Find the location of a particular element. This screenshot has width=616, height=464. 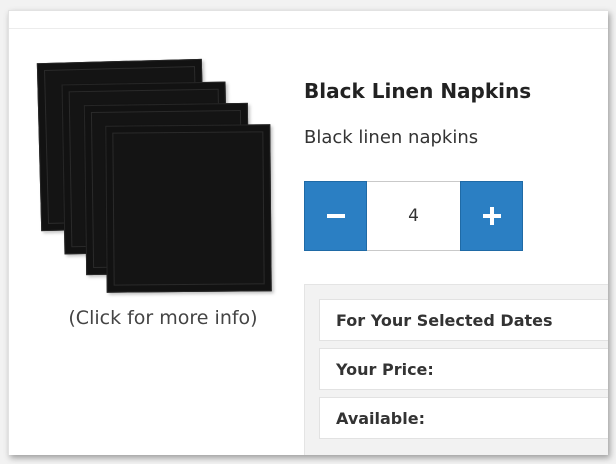

napkin-image-layer is located at coordinates (188, 208).